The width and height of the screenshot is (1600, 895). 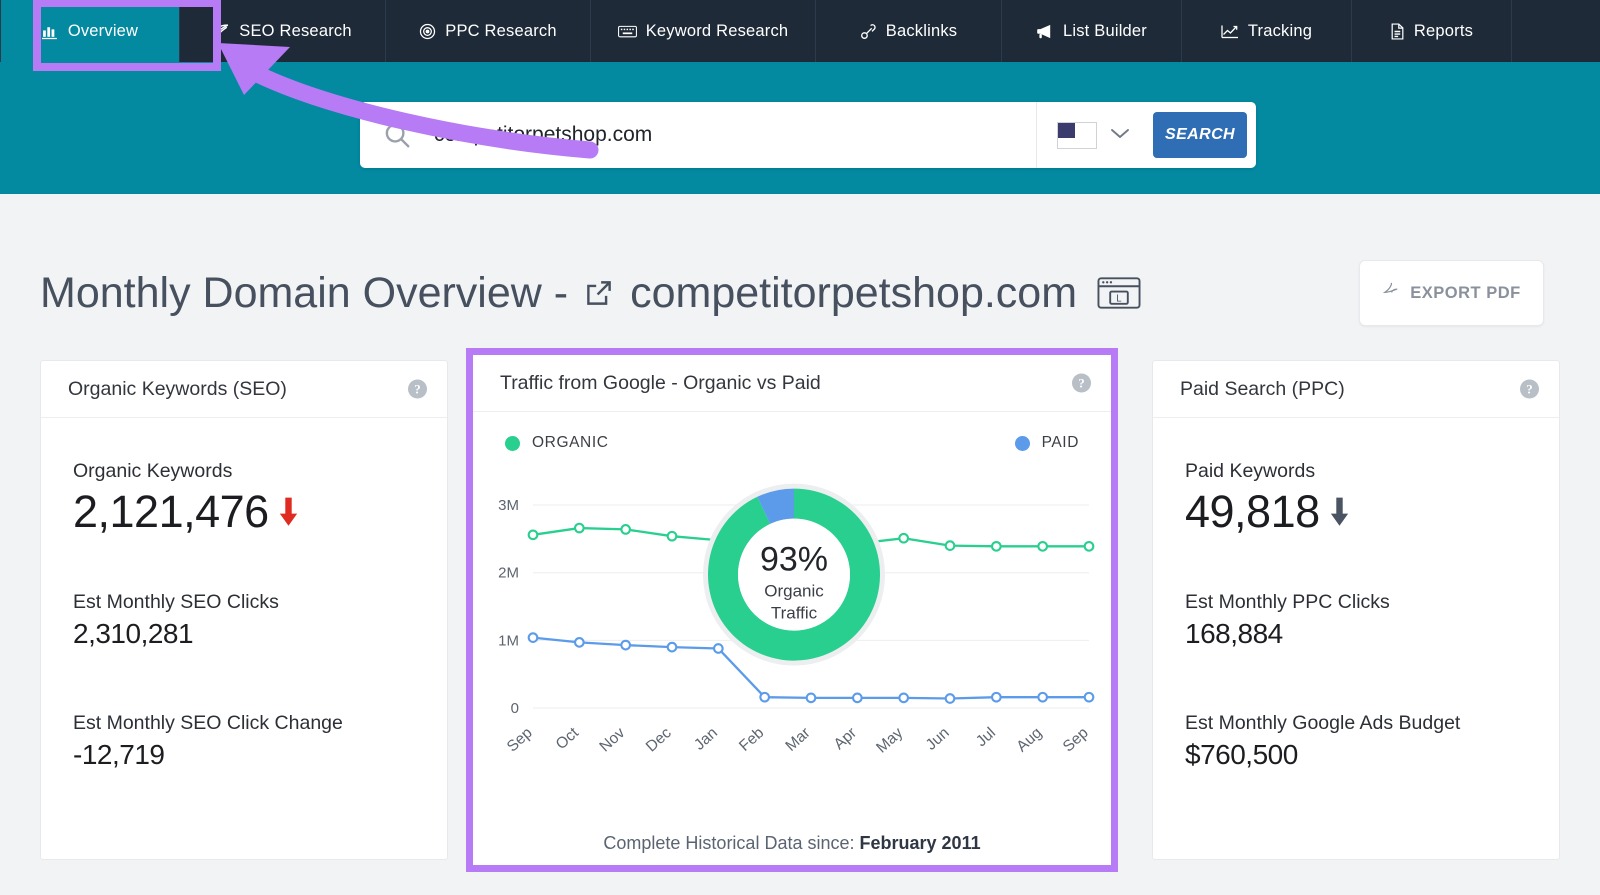 I want to click on card-organic-header: Organic Keywords (SEO) ?, so click(x=244, y=389).